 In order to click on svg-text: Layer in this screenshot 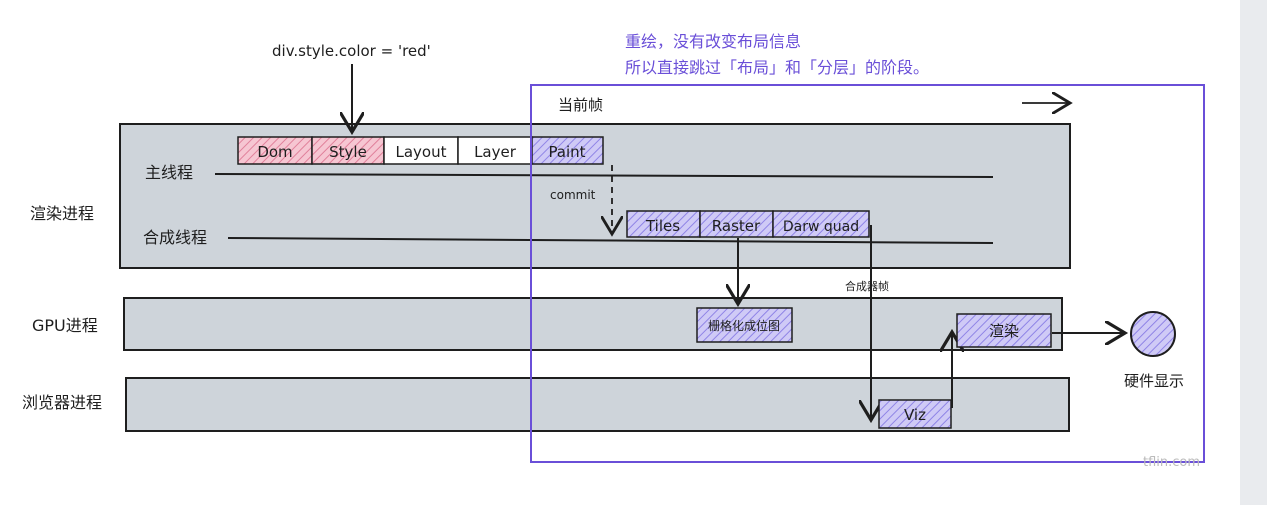, I will do `click(495, 152)`.